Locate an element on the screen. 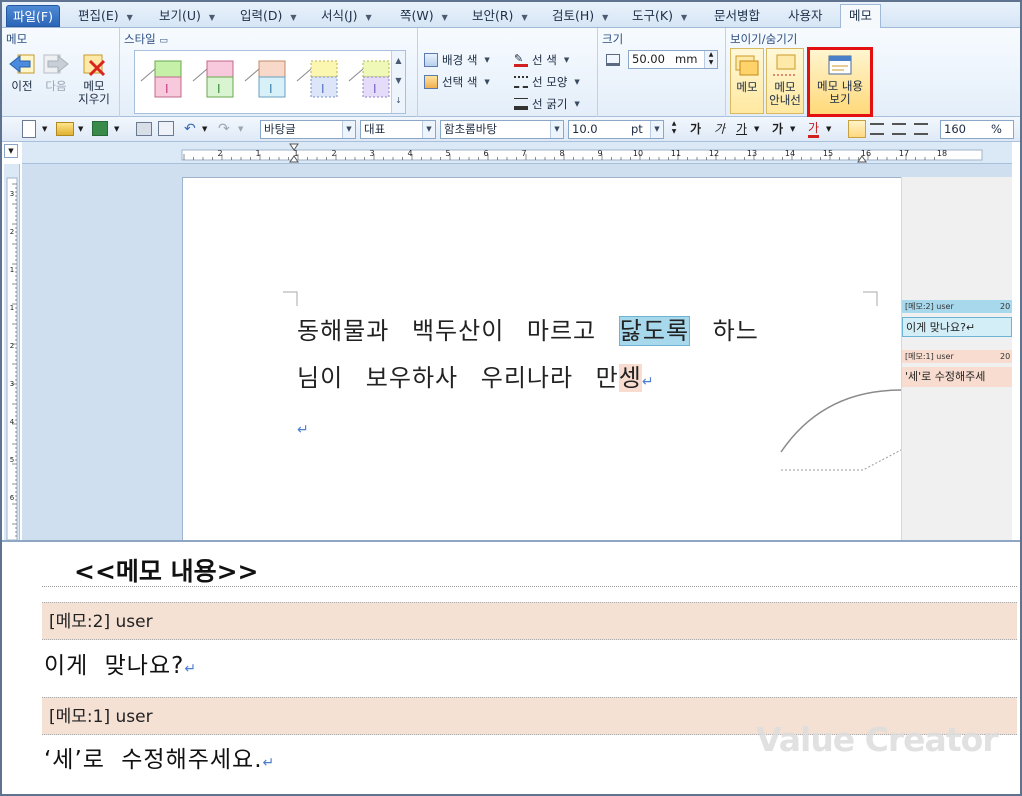 This screenshot has width=1022, height=796. memo-width-spinner: ▲ ▼ is located at coordinates (710, 59).